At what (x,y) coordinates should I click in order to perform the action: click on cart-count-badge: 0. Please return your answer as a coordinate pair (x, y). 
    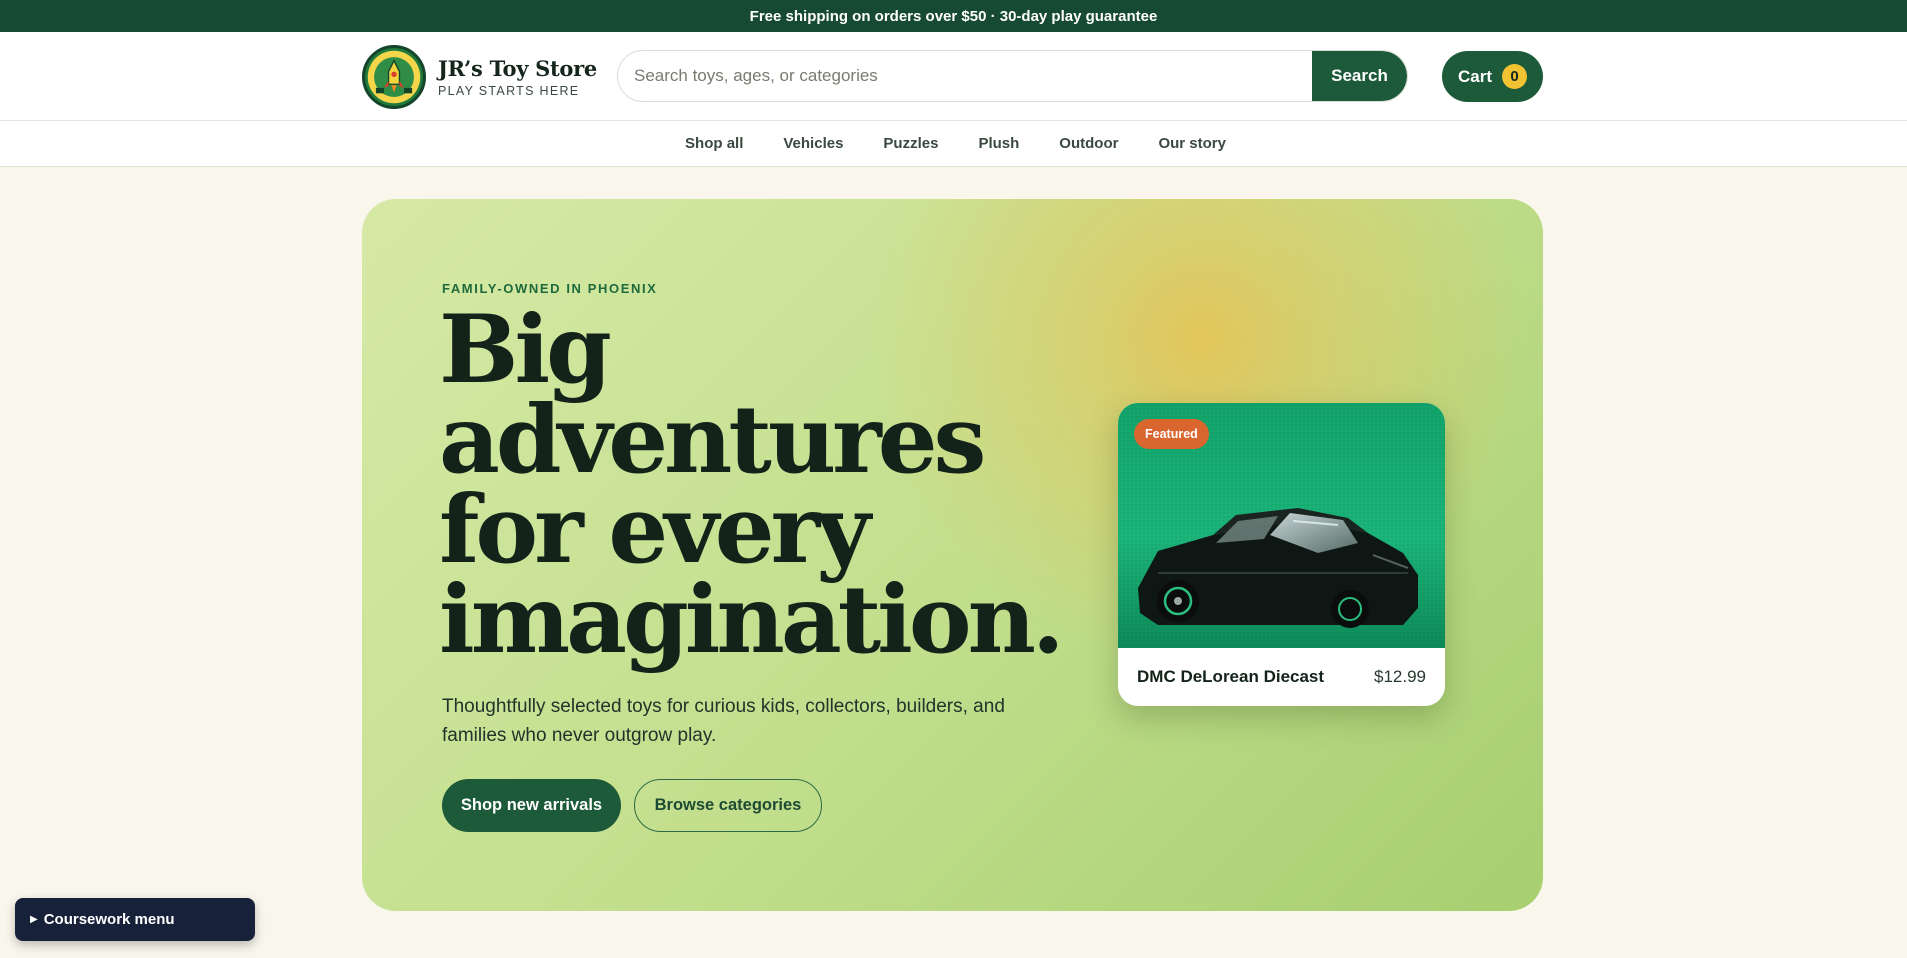
    Looking at the image, I should click on (1514, 76).